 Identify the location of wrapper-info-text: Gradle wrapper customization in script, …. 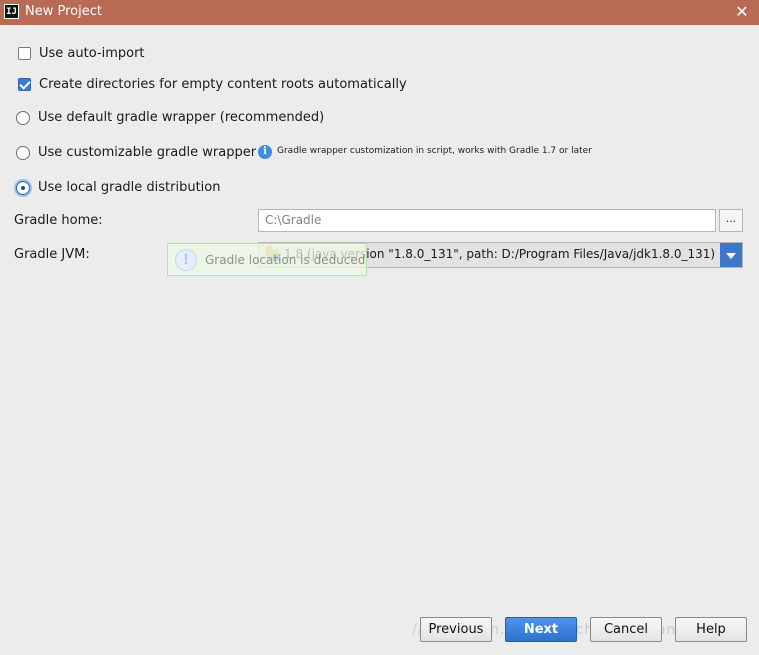
(434, 151).